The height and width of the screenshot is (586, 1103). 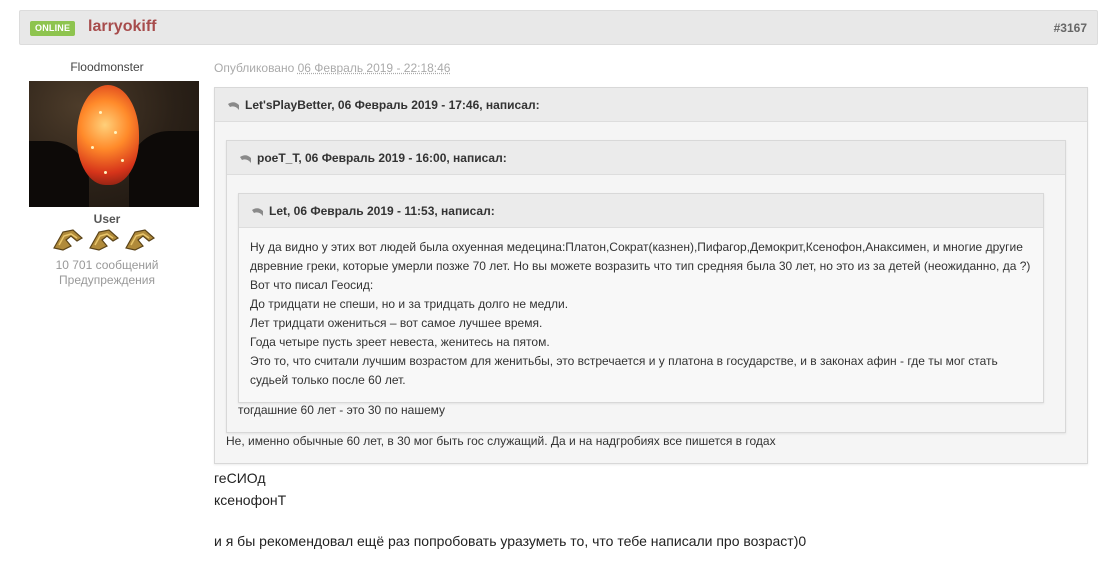 I want to click on user-title: Floodmonster, so click(x=107, y=67).